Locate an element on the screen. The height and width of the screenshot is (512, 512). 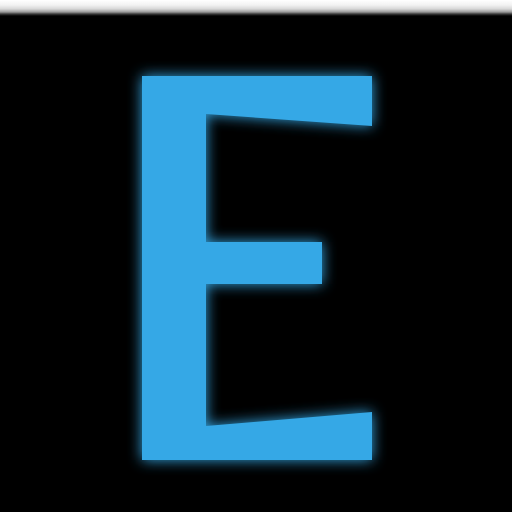
window-top-edge is located at coordinates (256, 8).